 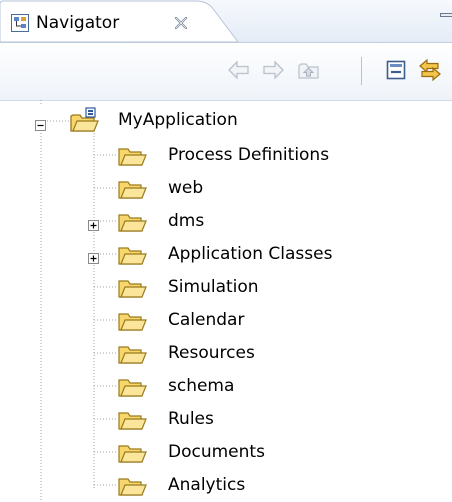 I want to click on tree-item: Calendar, so click(x=226, y=320).